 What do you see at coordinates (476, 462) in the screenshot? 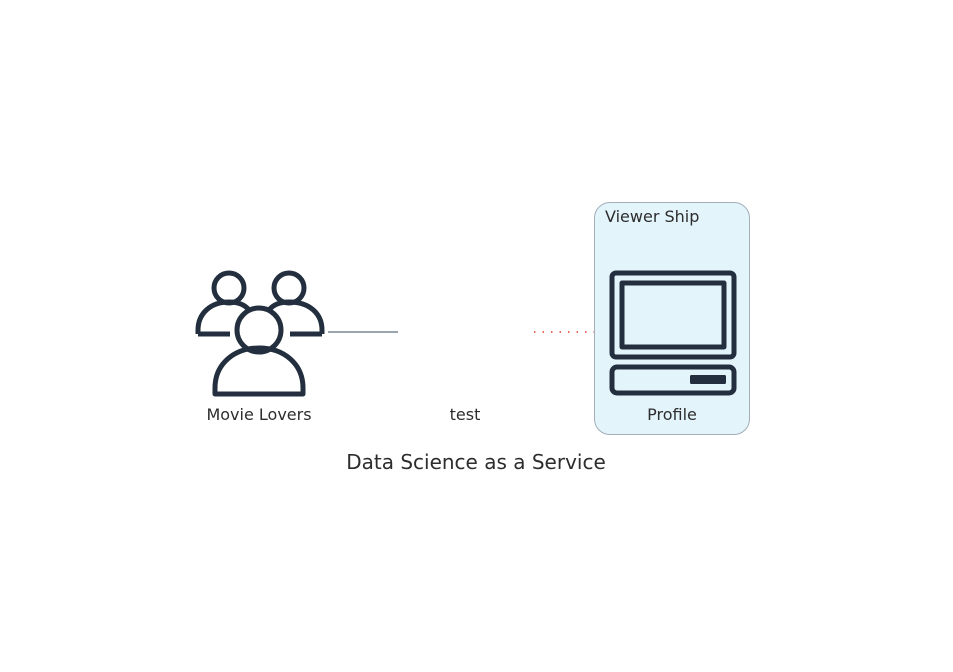
I see `diagram-title: Data Science as a Service` at bounding box center [476, 462].